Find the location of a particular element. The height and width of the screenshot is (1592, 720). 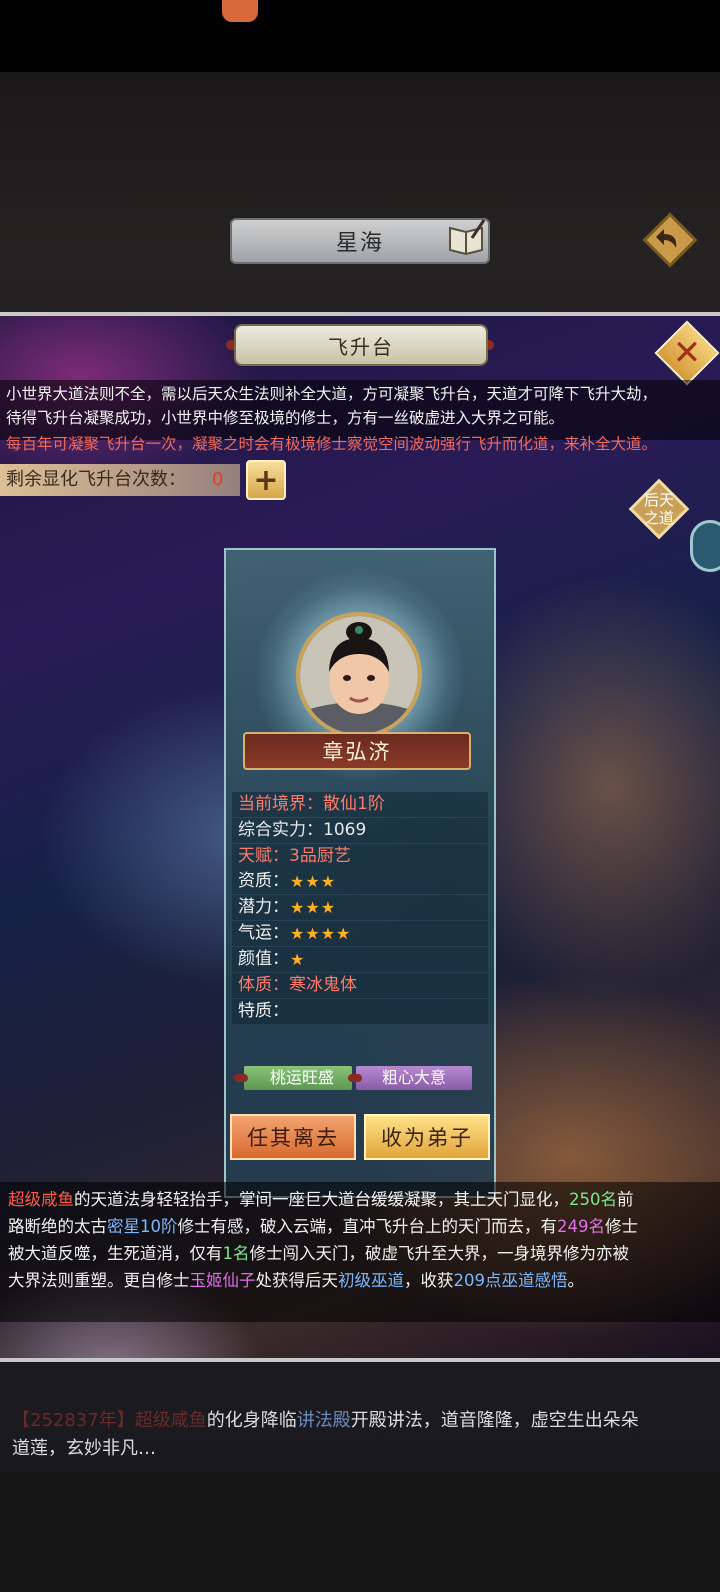

book-quill-icon is located at coordinates (466, 237).